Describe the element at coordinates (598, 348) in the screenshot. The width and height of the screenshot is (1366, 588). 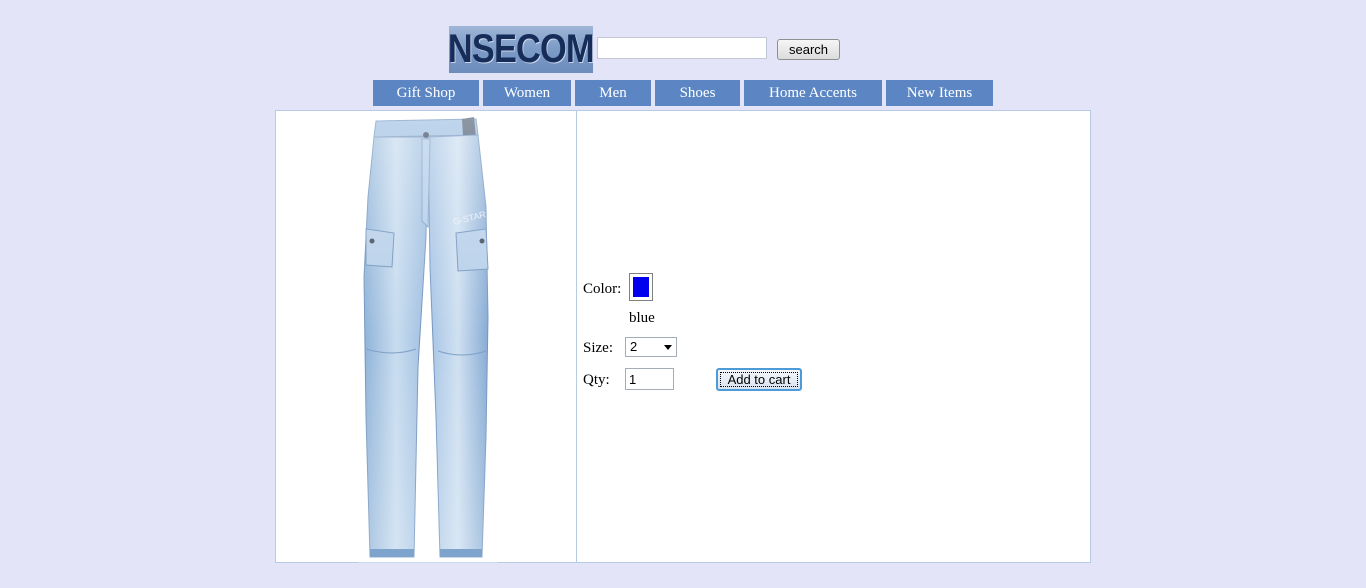
I see `size-label: Size:` at that location.